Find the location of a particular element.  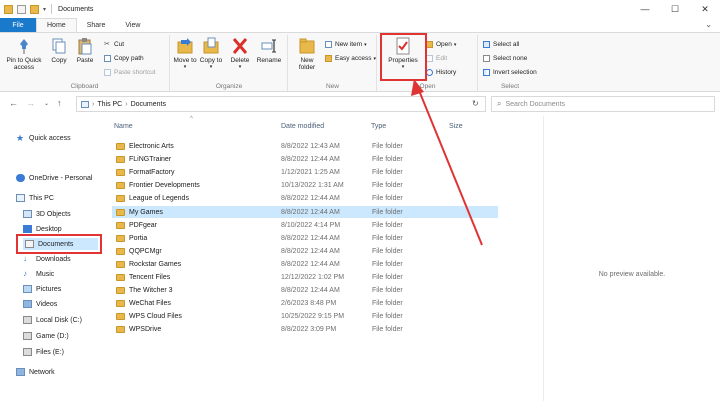

annotation-arrow is located at coordinates (447, 162).